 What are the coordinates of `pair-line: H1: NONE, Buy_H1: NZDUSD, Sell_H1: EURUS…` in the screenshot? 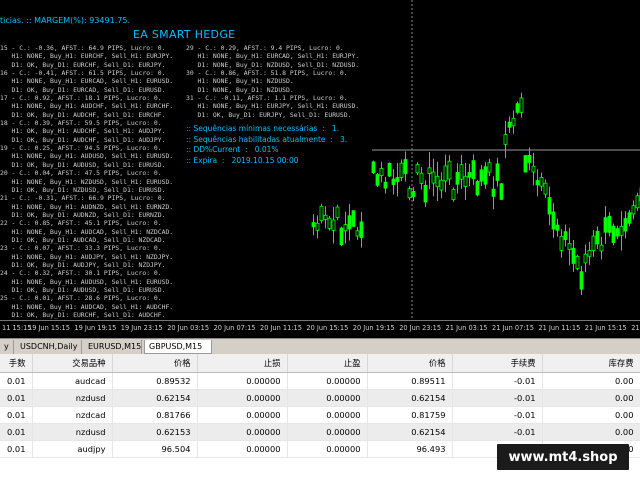 It's located at (87, 181).